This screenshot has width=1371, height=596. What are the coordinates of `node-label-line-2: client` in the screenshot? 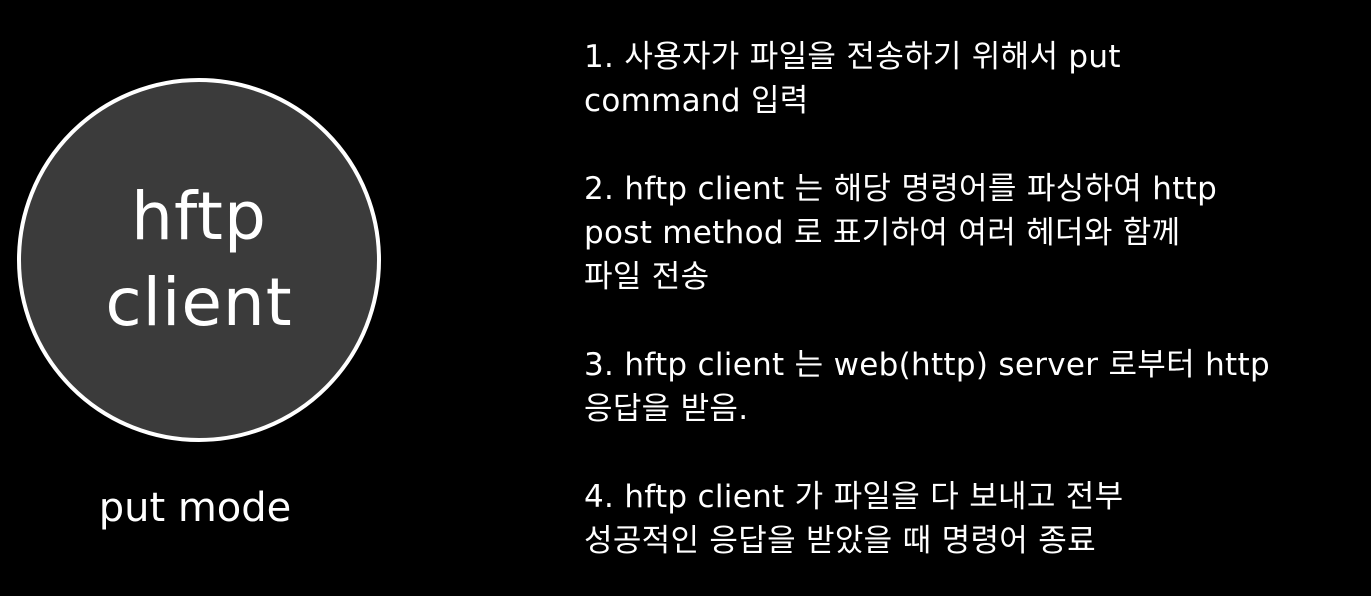 It's located at (199, 302).